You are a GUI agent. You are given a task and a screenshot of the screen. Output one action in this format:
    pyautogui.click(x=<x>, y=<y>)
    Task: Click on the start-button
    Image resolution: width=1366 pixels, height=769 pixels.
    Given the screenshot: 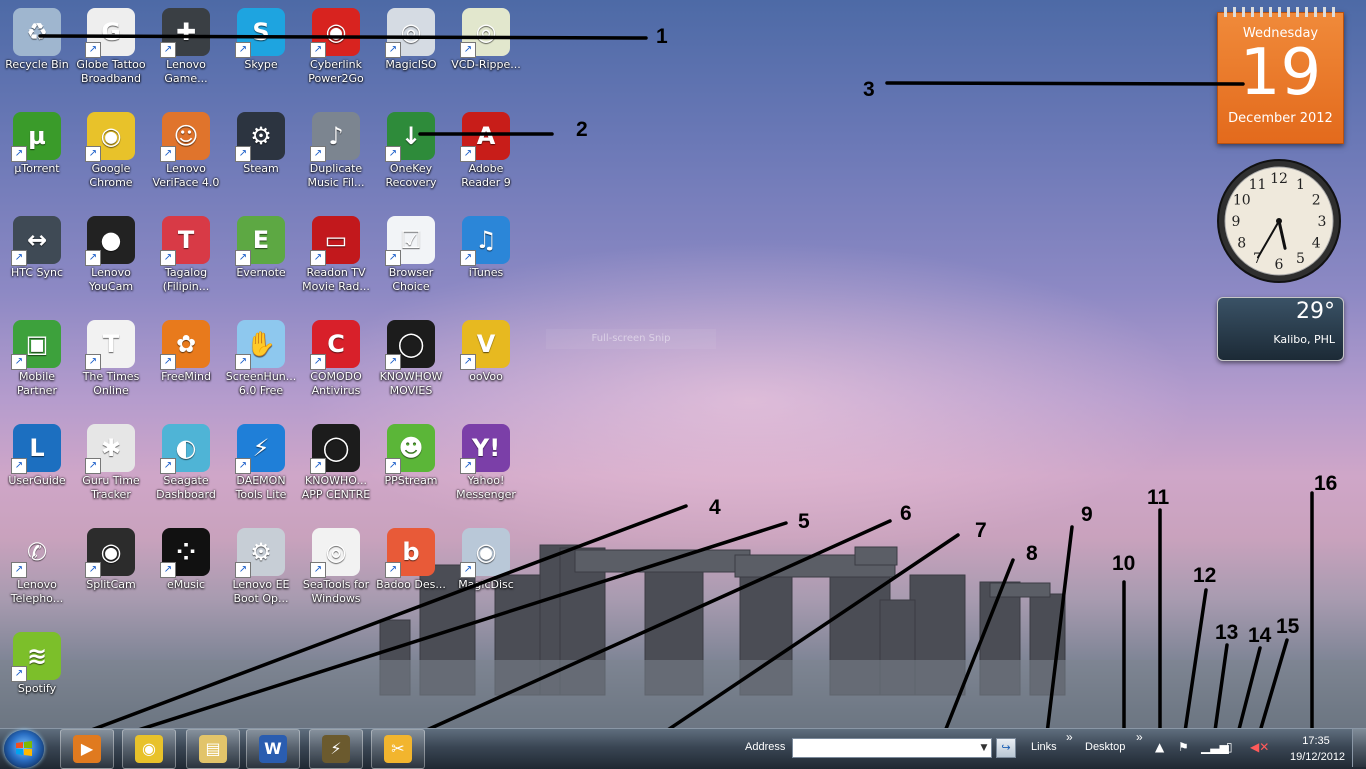 What is the action you would take?
    pyautogui.click(x=24, y=749)
    